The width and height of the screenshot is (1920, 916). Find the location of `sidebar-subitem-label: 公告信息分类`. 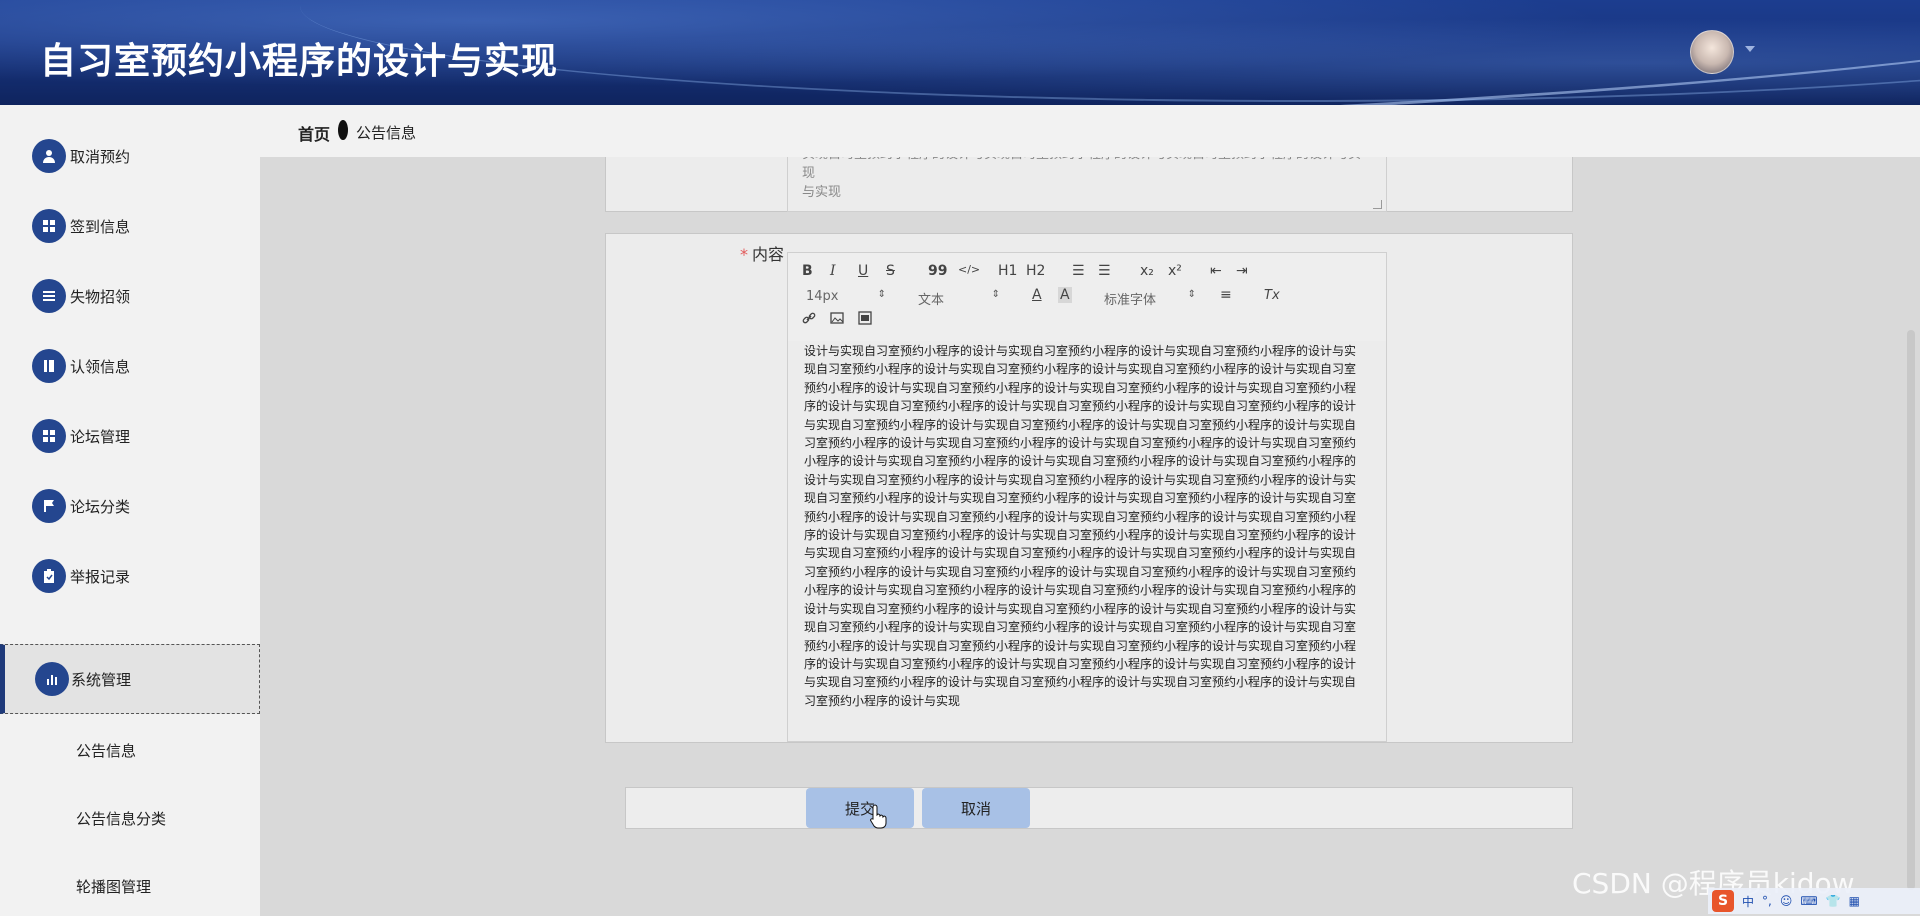

sidebar-subitem-label: 公告信息分类 is located at coordinates (121, 818).